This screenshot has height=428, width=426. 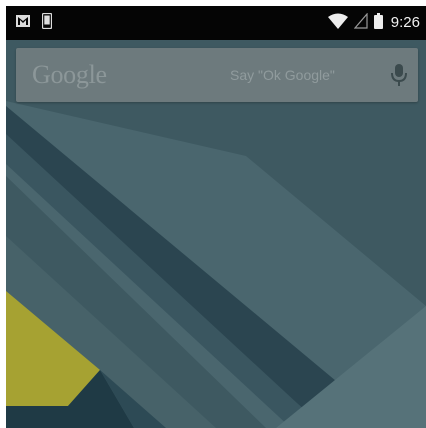 What do you see at coordinates (337, 23) in the screenshot?
I see `wifi-icon` at bounding box center [337, 23].